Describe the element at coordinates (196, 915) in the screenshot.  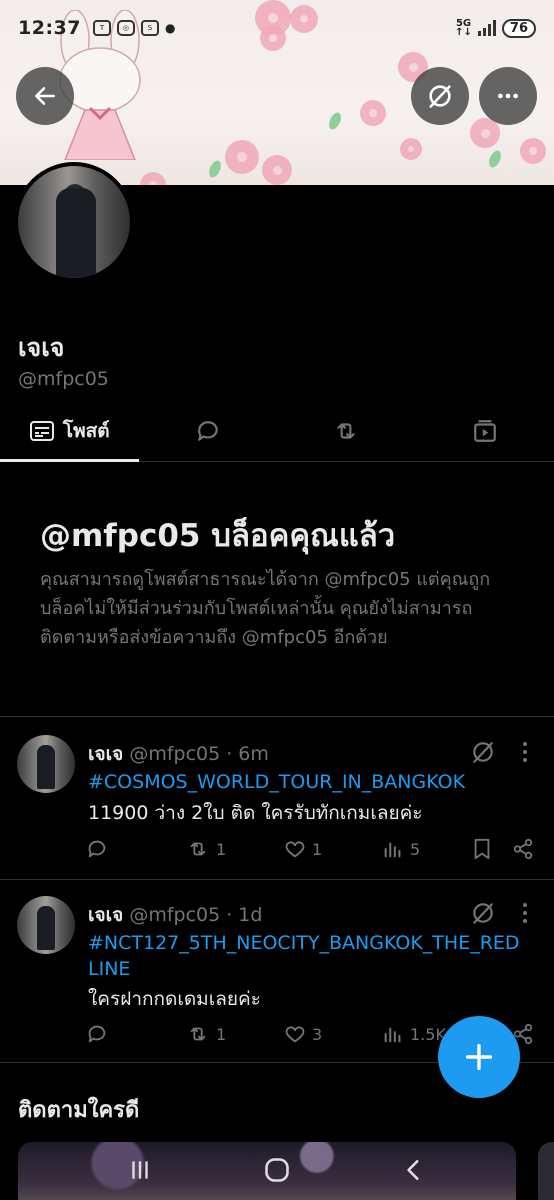
I see `post-handle-time: @mfpc05 · 1d` at that location.